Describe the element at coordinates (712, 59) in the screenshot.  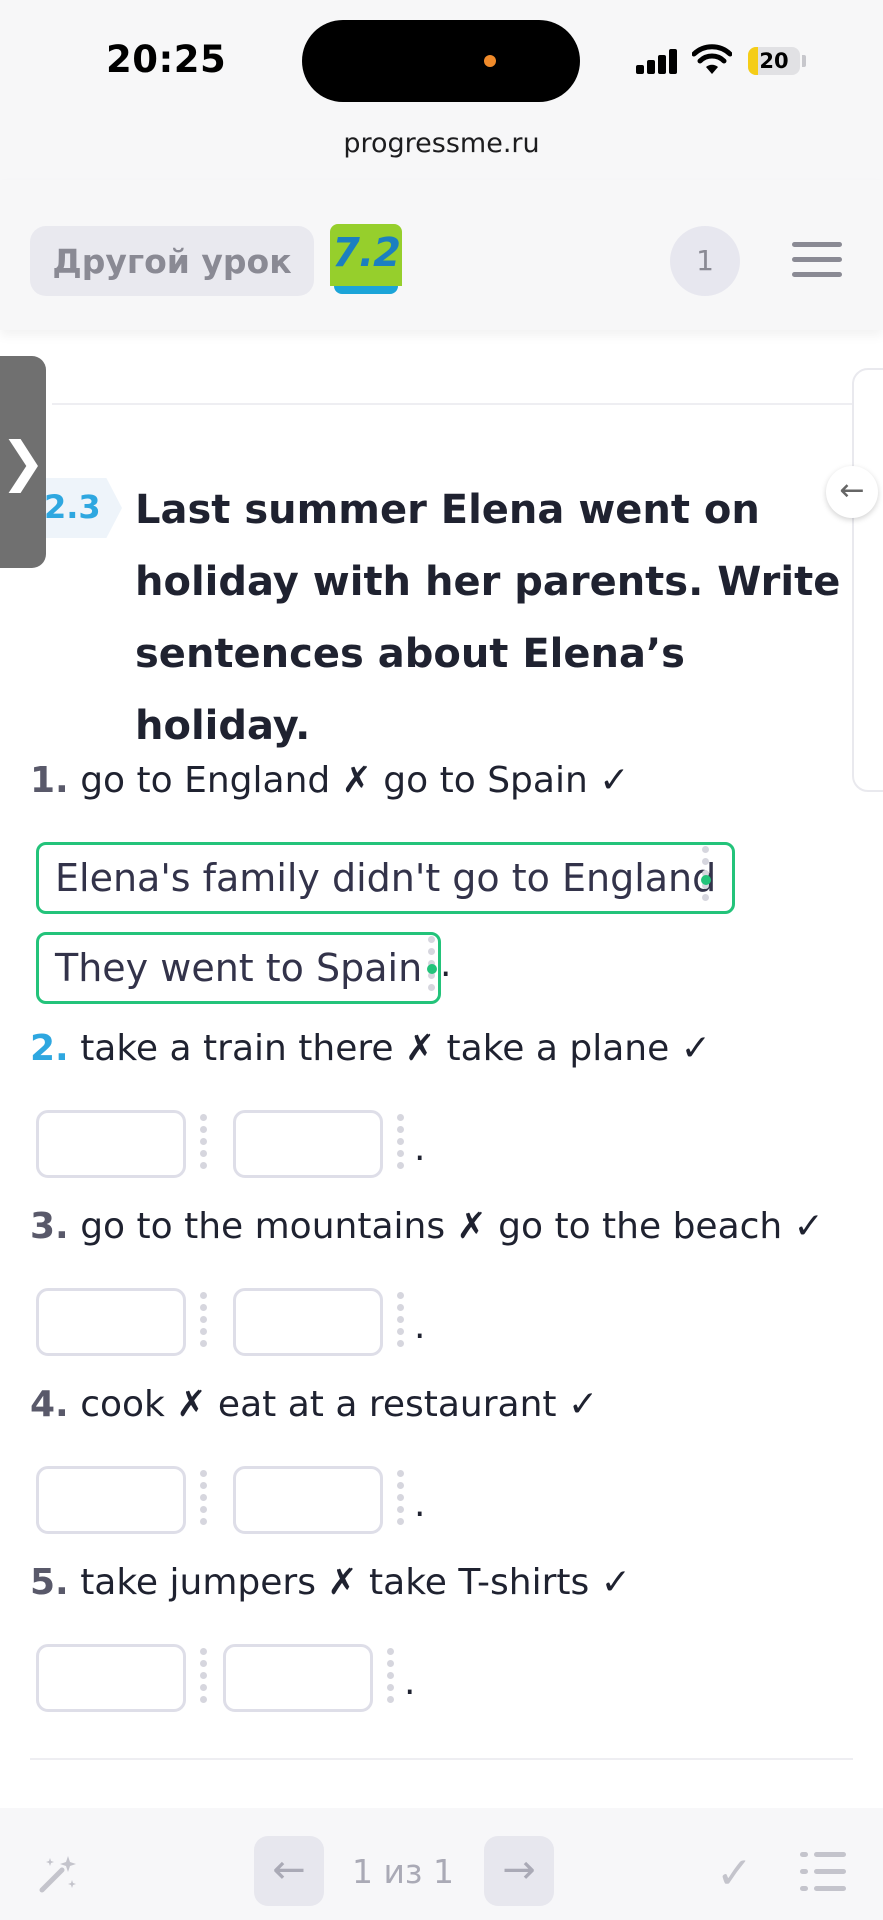
I see `wifi-icon` at that location.